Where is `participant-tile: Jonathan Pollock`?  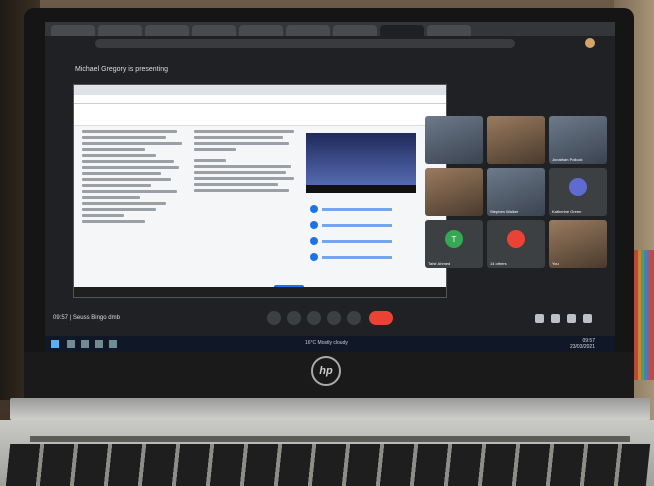 participant-tile: Jonathan Pollock is located at coordinates (578, 140).